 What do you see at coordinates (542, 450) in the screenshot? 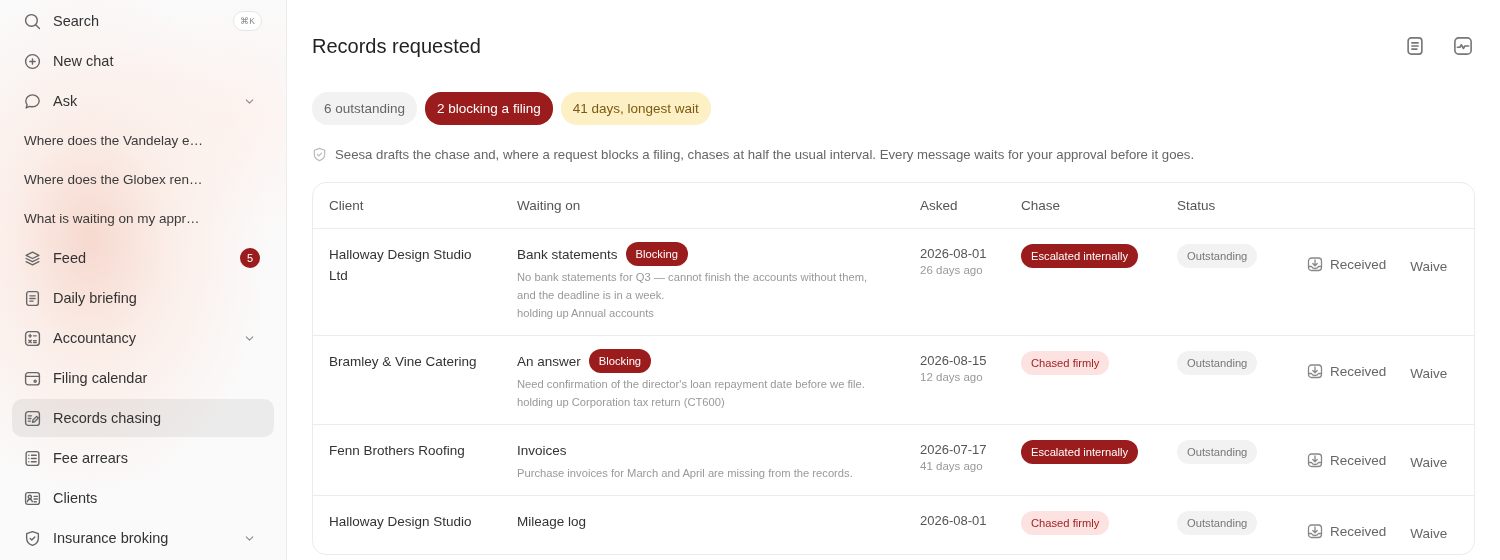
I see `request-title: Invoices` at bounding box center [542, 450].